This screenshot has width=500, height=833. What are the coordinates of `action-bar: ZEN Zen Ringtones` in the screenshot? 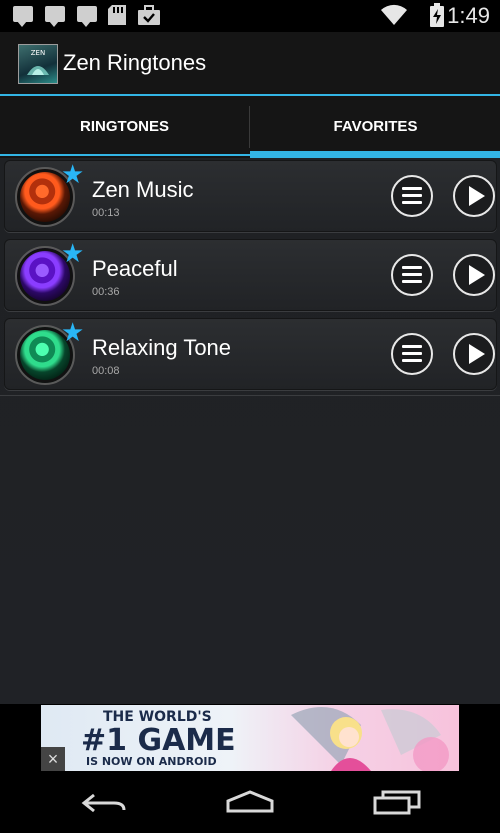 It's located at (250, 64).